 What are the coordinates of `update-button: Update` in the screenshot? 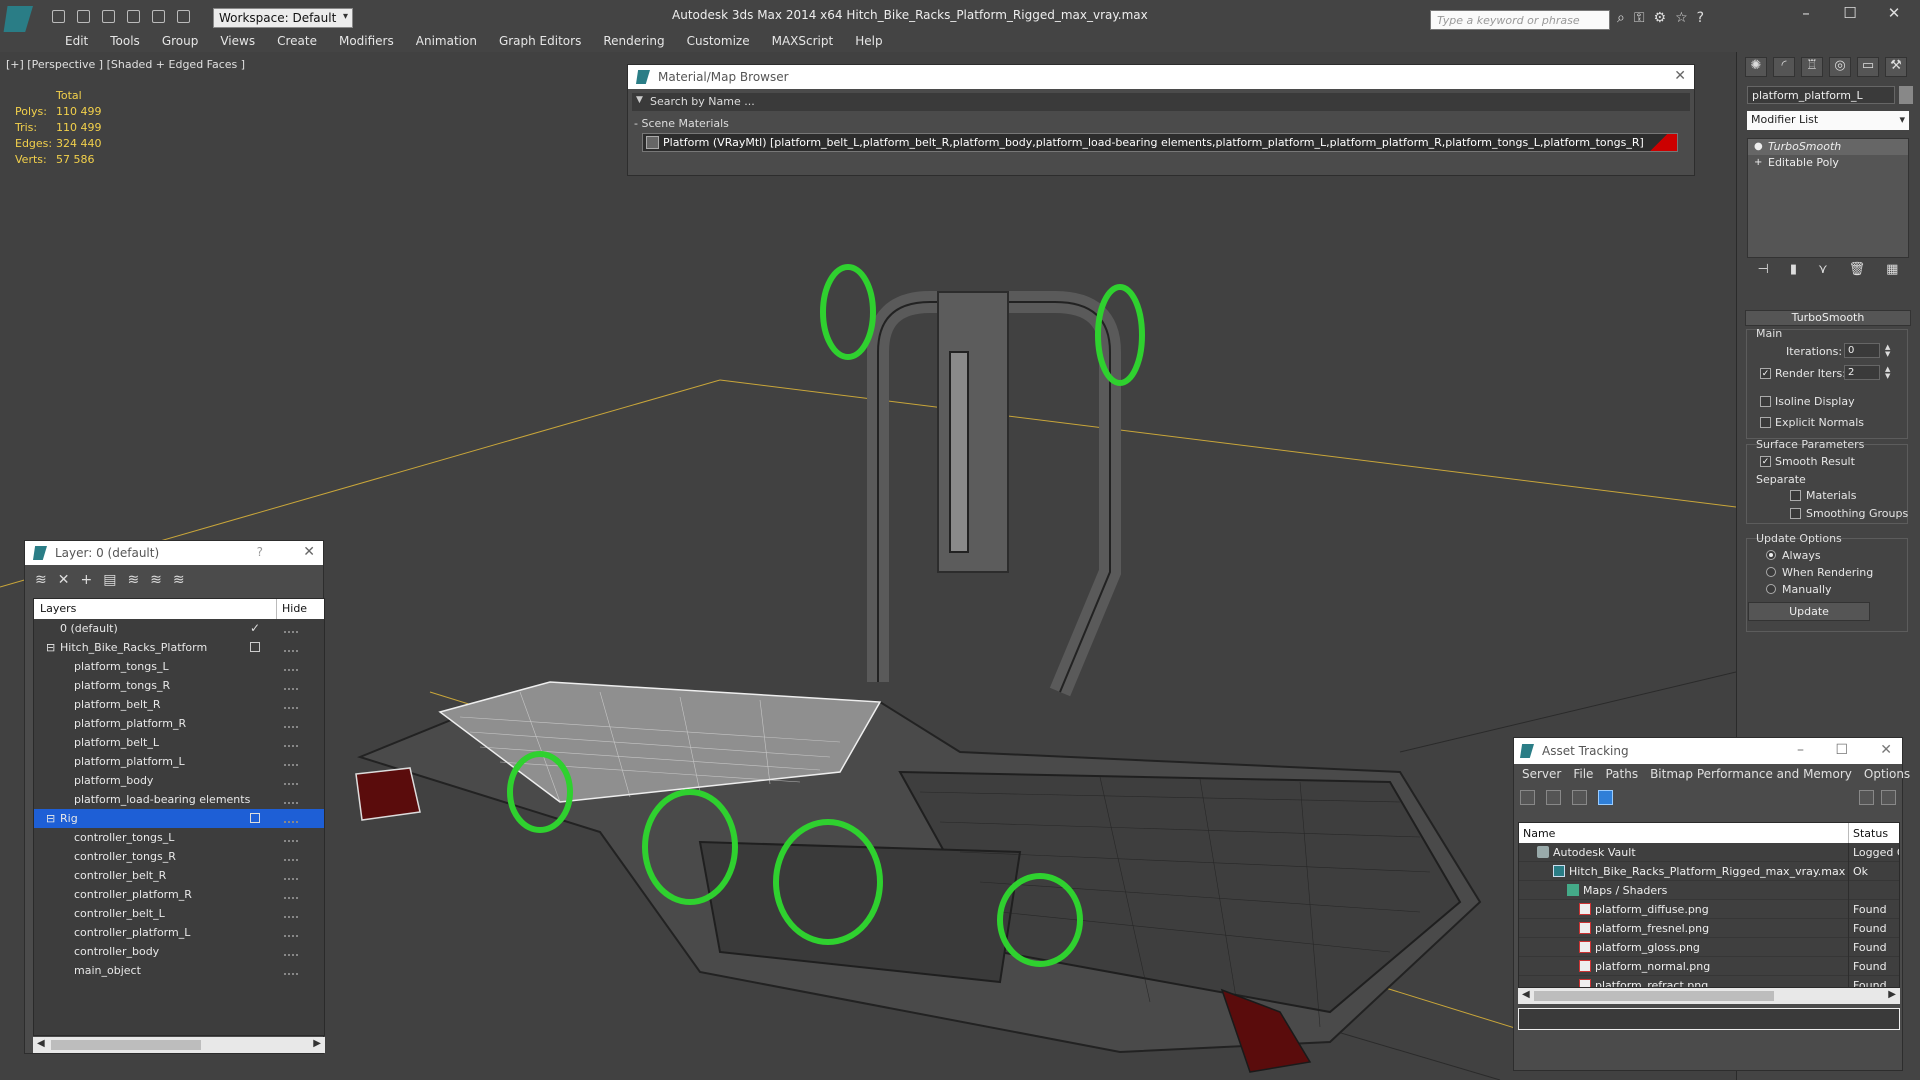 It's located at (1809, 611).